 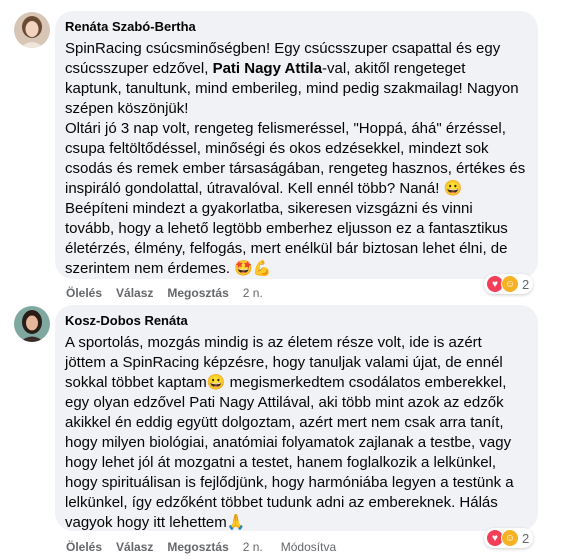 What do you see at coordinates (295, 27) in the screenshot?
I see `comment-author: Renáta Szabó-Bertha` at bounding box center [295, 27].